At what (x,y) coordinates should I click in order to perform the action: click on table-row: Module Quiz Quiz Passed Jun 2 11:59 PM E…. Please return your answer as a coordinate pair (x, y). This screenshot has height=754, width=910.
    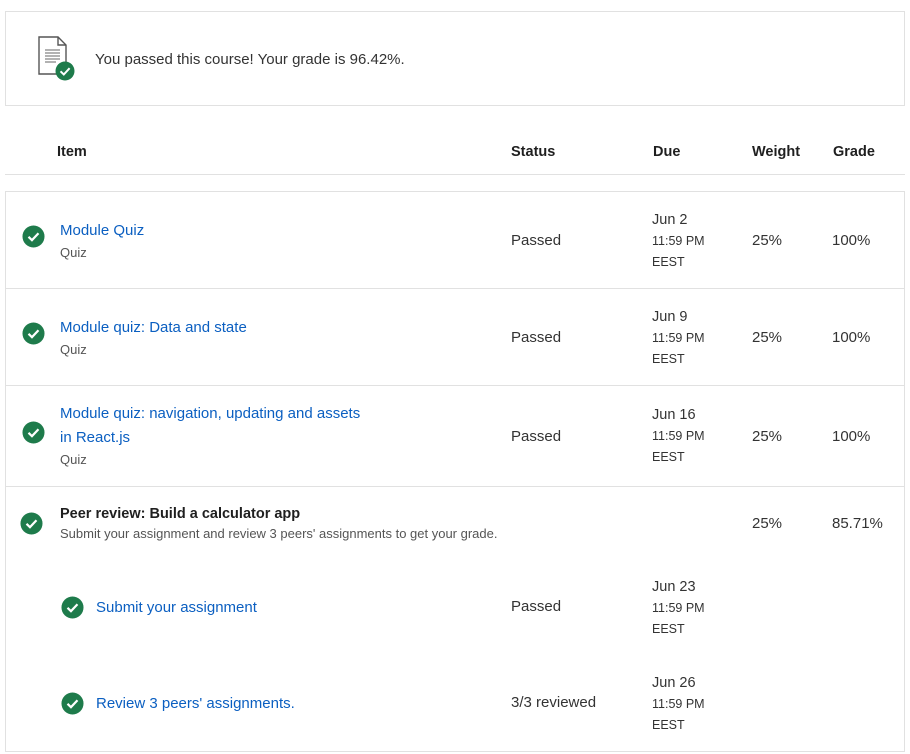
    Looking at the image, I should click on (455, 240).